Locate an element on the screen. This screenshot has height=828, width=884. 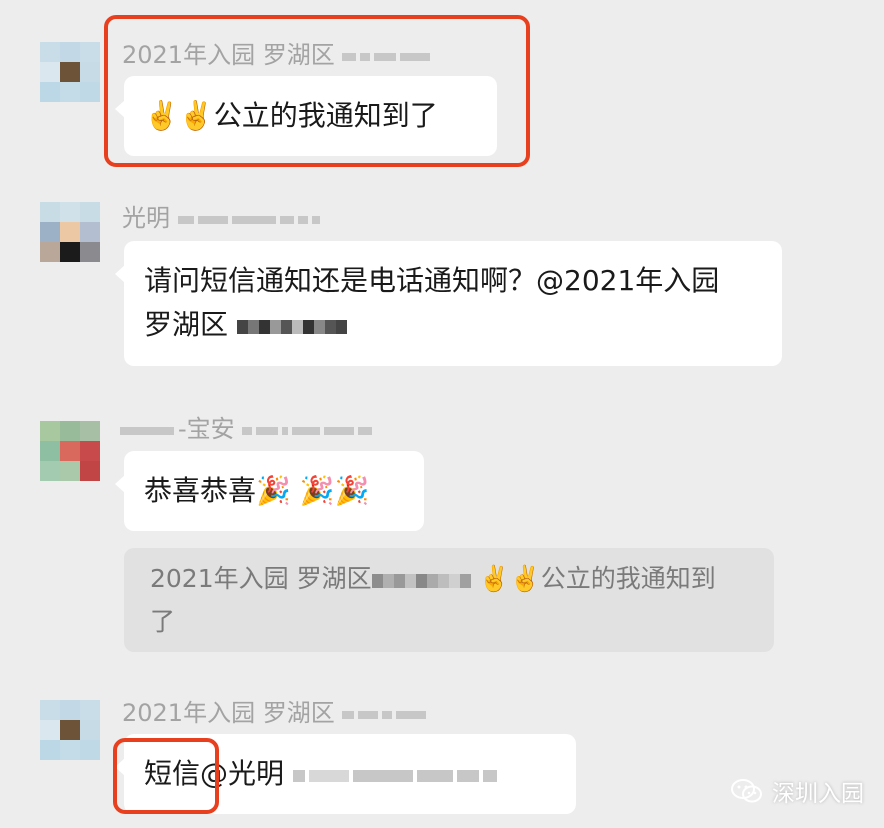
sender-name: 2021年入园 罗湖区 is located at coordinates (276, 713).